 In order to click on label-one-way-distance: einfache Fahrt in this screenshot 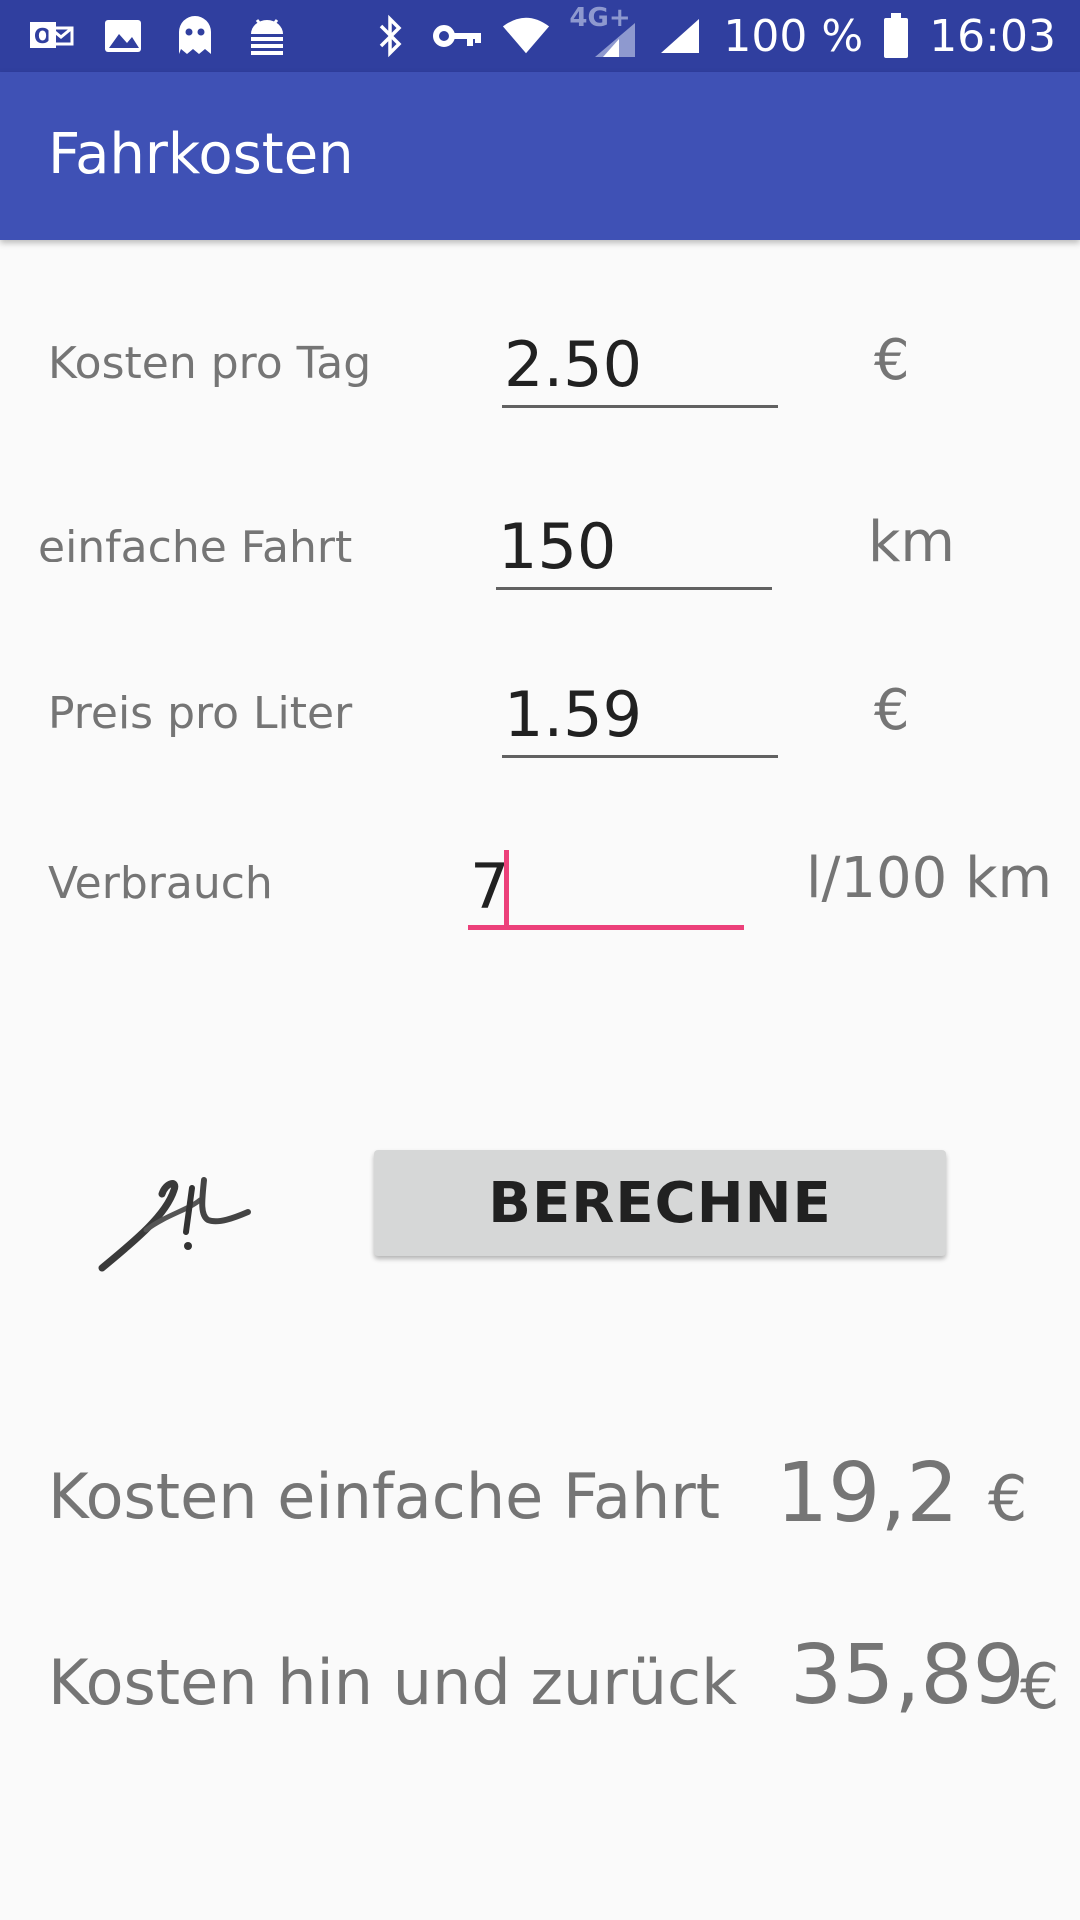, I will do `click(195, 542)`.